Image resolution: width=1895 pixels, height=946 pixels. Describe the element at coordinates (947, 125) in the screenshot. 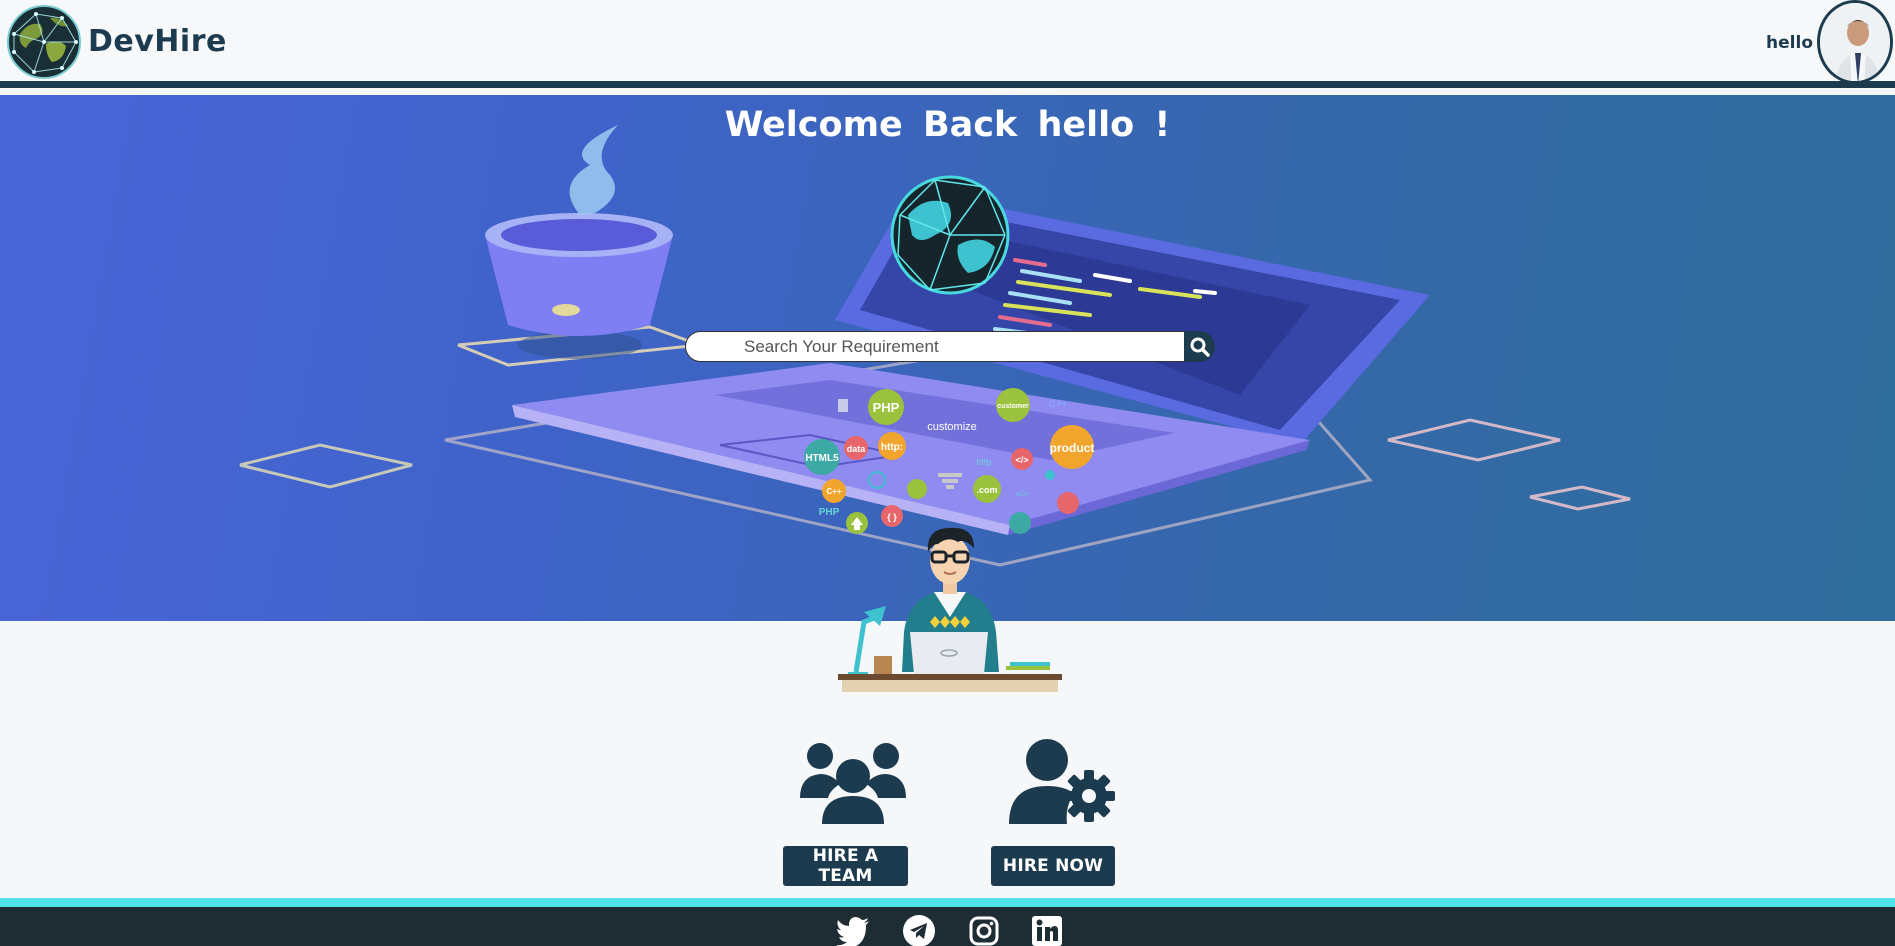

I see `welcome-heading: Welcome Back hello !` at that location.